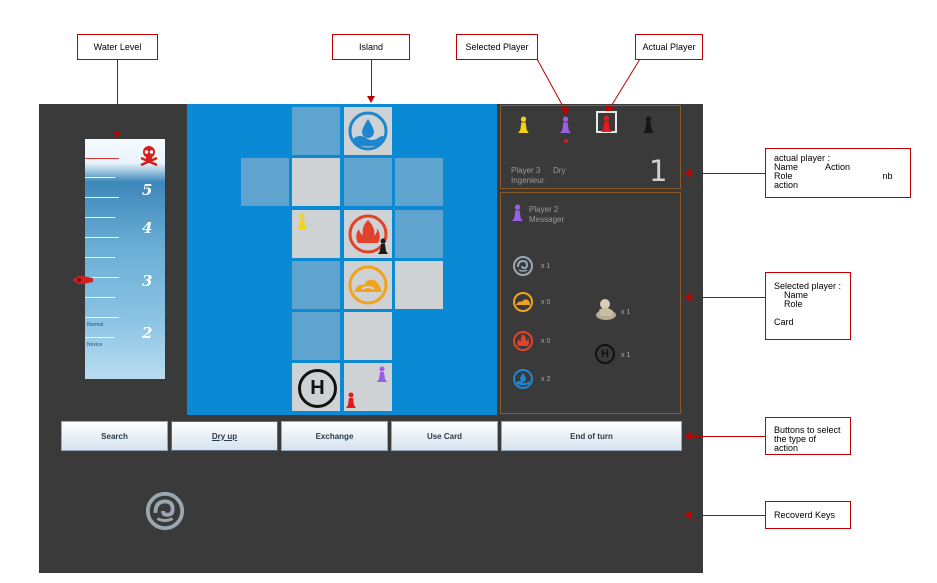  What do you see at coordinates (83, 280) in the screenshot?
I see `water-level-marker` at bounding box center [83, 280].